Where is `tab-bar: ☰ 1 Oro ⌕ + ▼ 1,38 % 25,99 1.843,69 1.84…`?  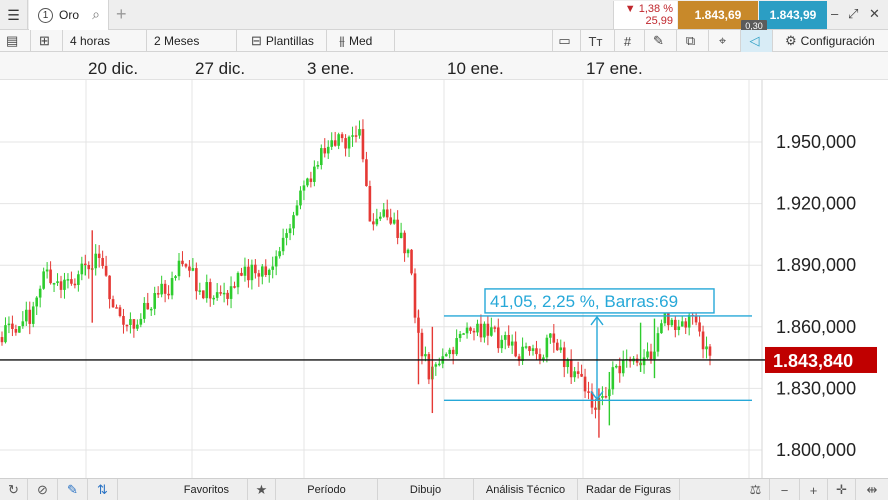
tab-bar: ☰ 1 Oro ⌕ + ▼ 1,38 % 25,99 1.843,69 1.84… is located at coordinates (444, 15).